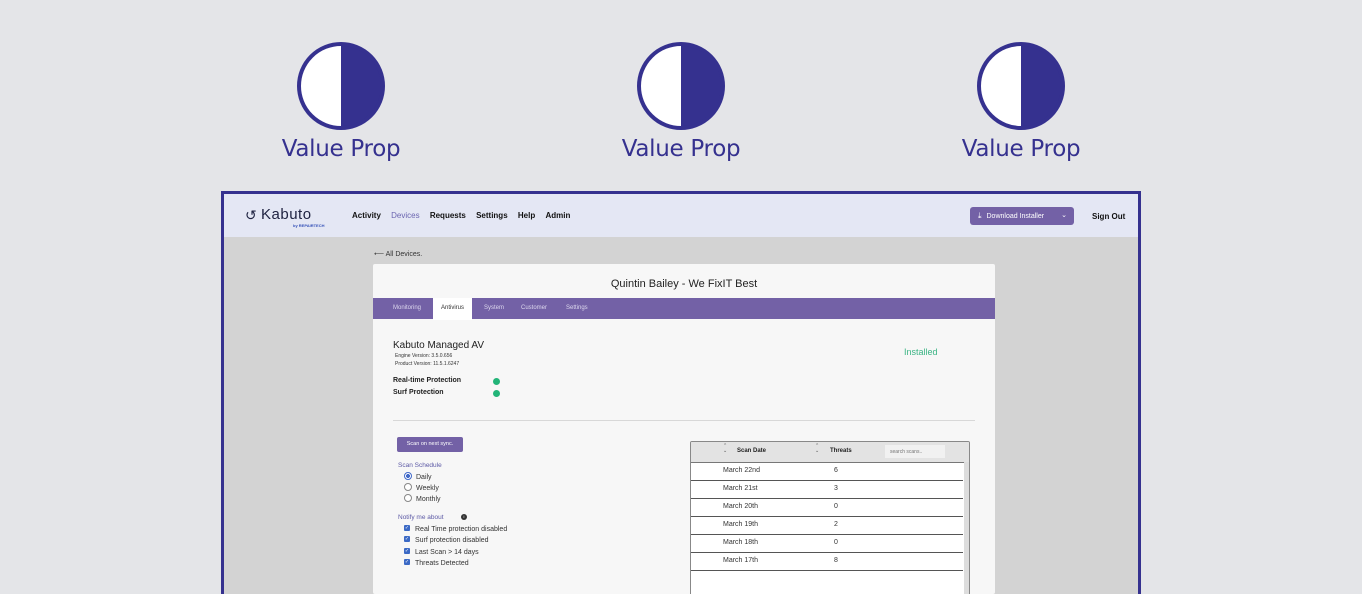 This screenshot has height=594, width=1362. Describe the element at coordinates (464, 517) in the screenshot. I see `info-icon: i` at that location.